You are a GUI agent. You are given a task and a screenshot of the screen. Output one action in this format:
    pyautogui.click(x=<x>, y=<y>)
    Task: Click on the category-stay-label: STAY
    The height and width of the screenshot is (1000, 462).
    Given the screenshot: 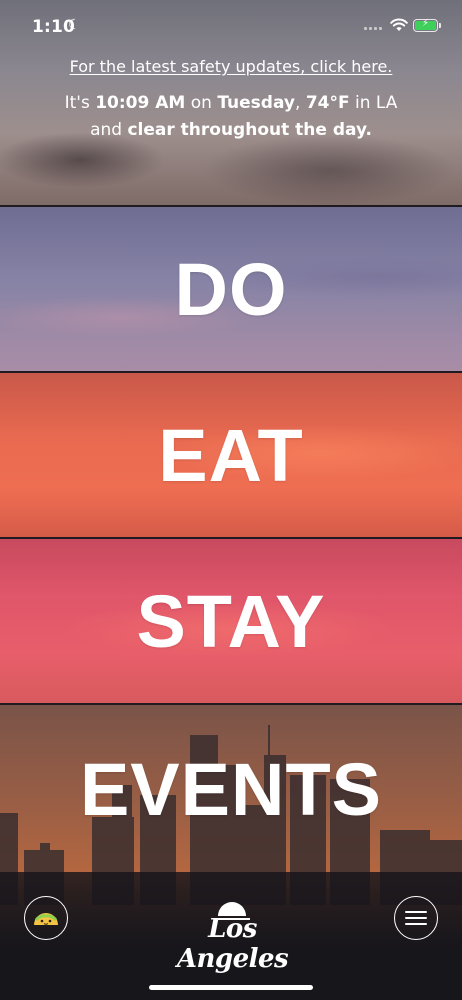 What is the action you would take?
    pyautogui.click(x=231, y=621)
    